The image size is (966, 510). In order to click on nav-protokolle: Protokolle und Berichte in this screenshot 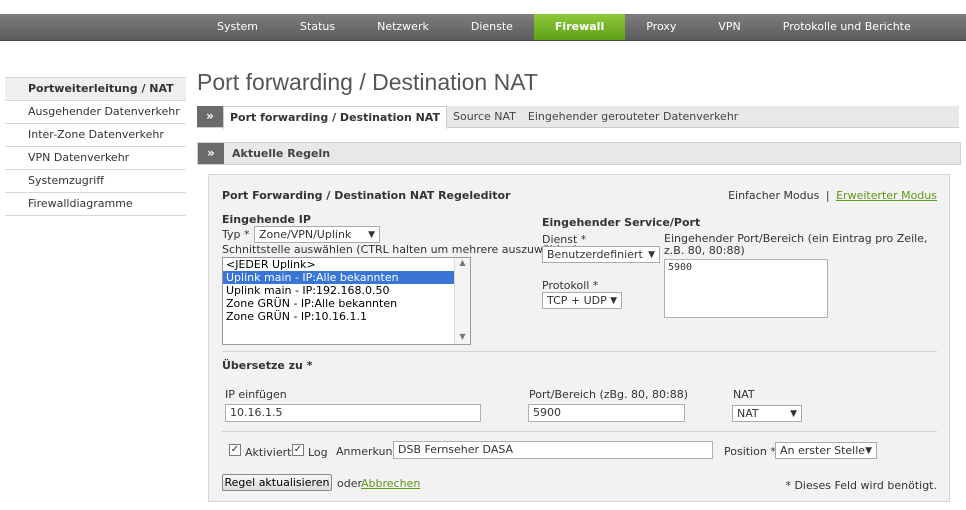, I will do `click(847, 27)`.